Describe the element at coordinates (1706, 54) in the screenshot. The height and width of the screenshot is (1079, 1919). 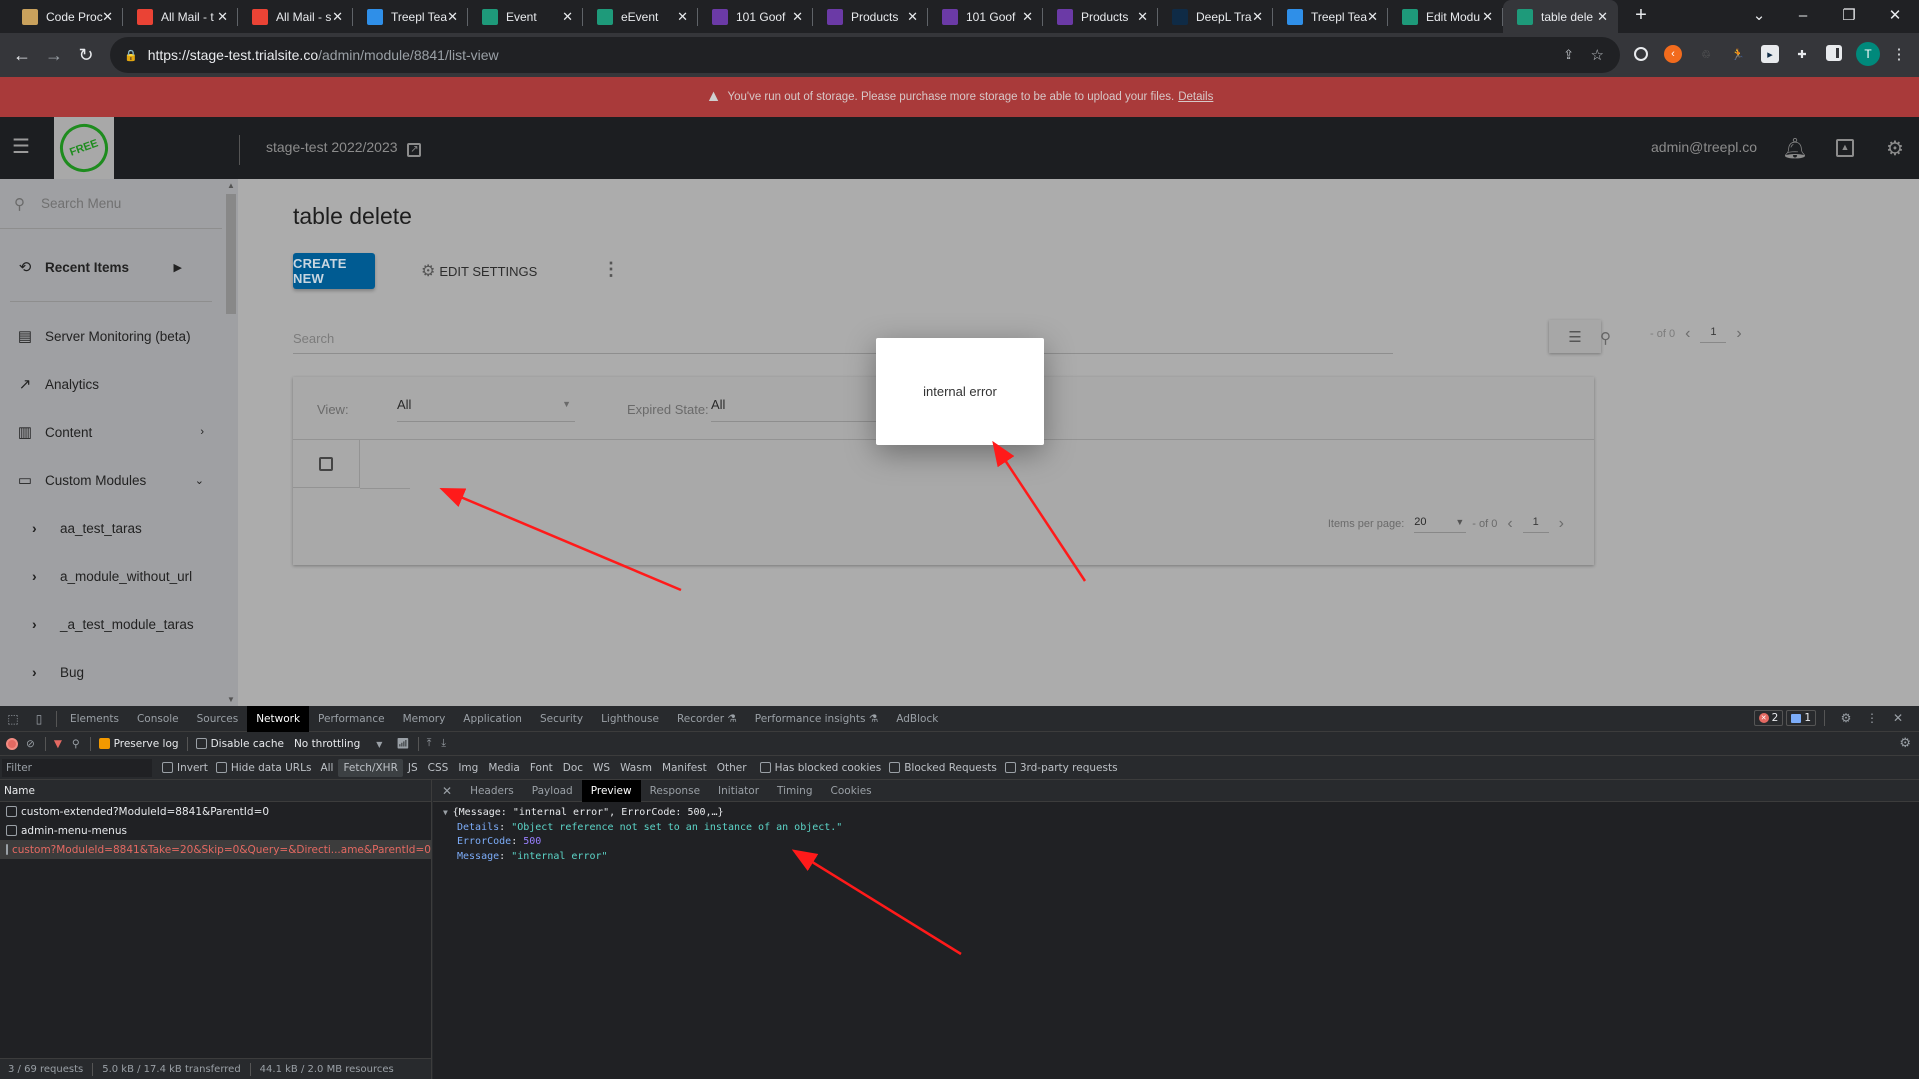
I see `extension-recycle-icon: ♲` at that location.